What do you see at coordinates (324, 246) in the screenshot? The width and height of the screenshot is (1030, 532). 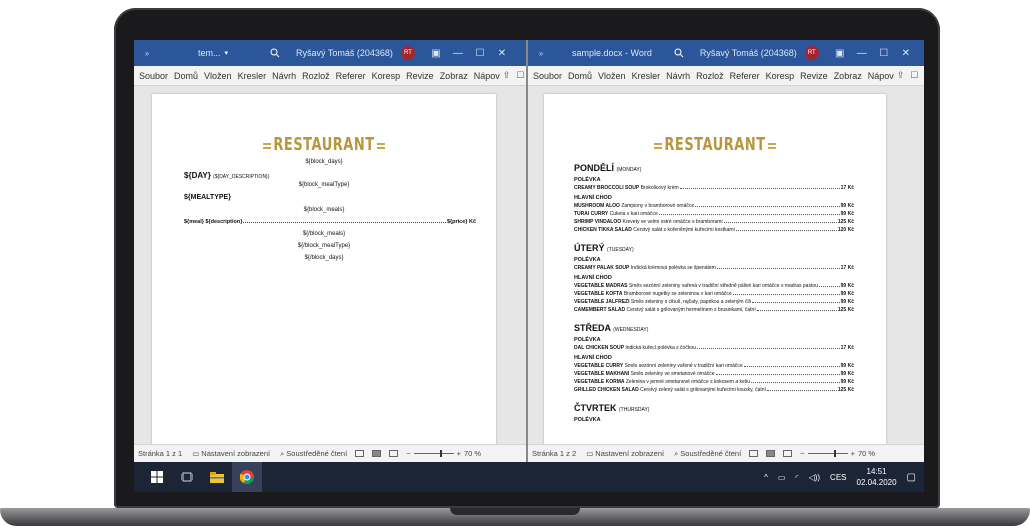 I see `placeholder-end-mealtype: ${/block_mealType}` at bounding box center [324, 246].